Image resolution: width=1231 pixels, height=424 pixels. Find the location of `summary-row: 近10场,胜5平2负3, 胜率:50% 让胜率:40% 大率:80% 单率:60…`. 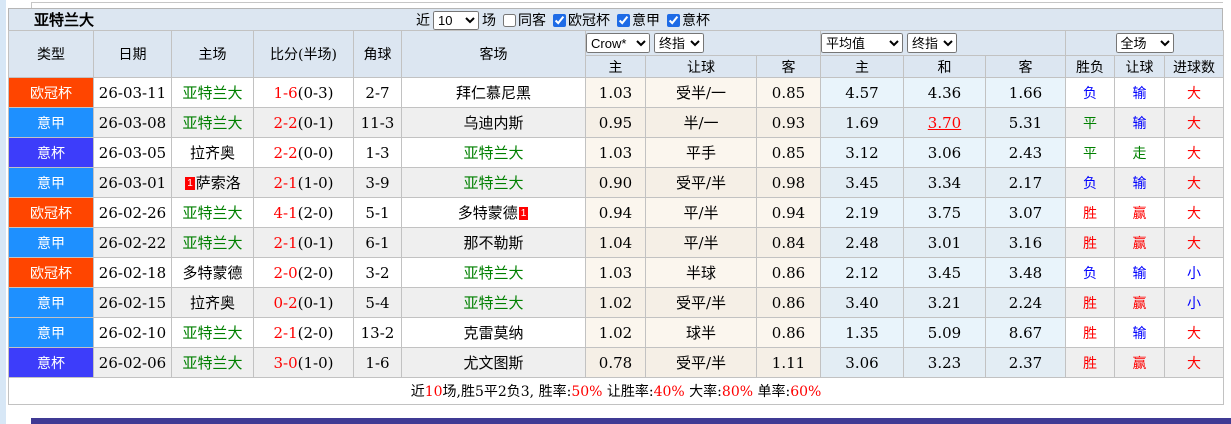

summary-row: 近10场,胜5平2负3, 胜率:50% 让胜率:40% 大率:80% 单率:60… is located at coordinates (616, 391).